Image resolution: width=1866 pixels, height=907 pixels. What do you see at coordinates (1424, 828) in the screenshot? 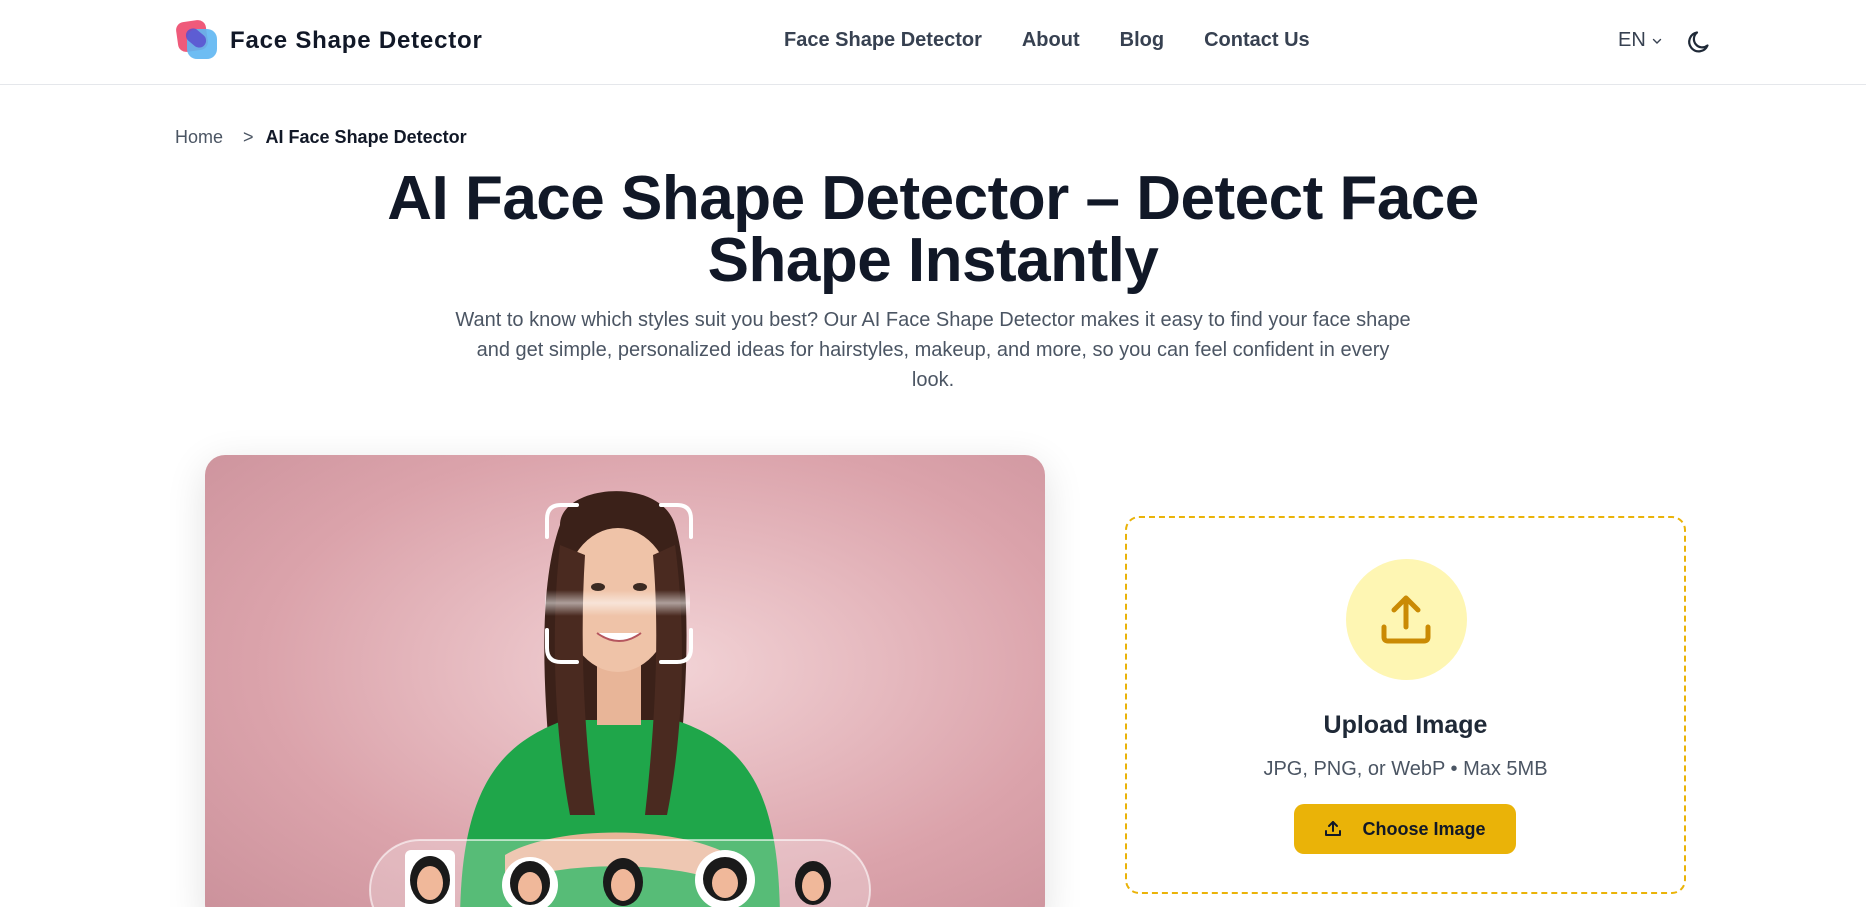
I see `choose-image-label: Choose Image` at bounding box center [1424, 828].